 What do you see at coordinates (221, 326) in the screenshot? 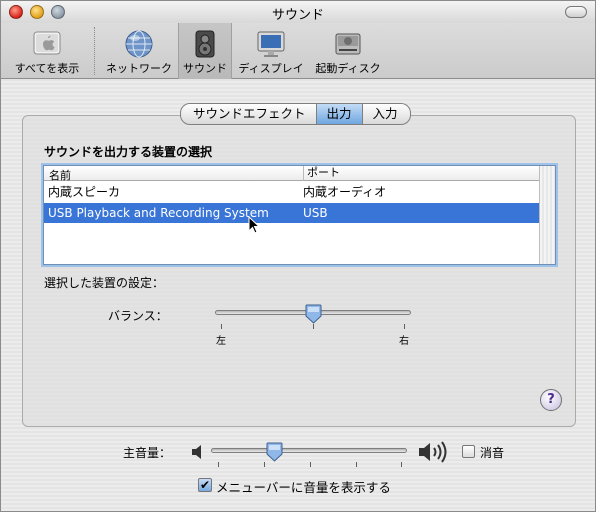
I see `balance-tick-left` at bounding box center [221, 326].